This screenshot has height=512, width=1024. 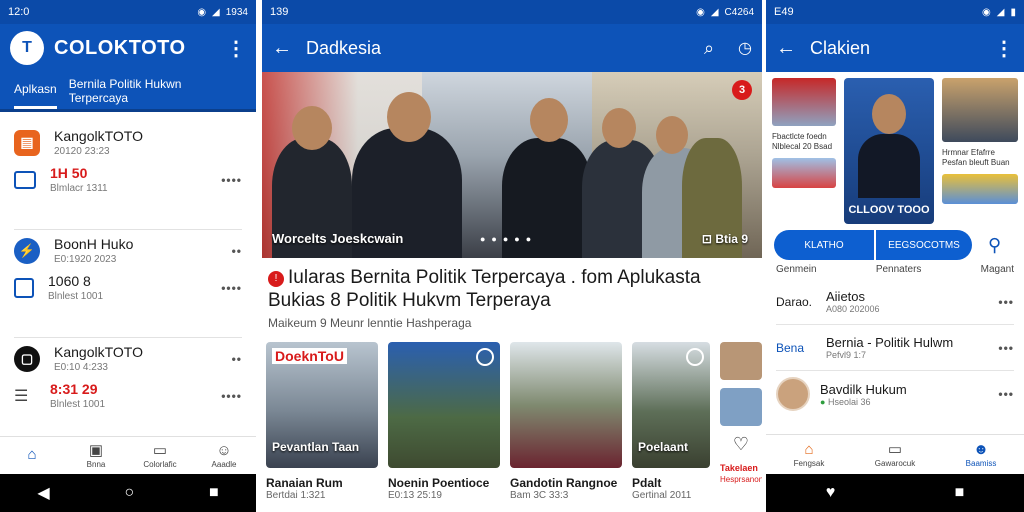 What do you see at coordinates (741, 479) in the screenshot?
I see `side-sub: Hesprsanon` at bounding box center [741, 479].